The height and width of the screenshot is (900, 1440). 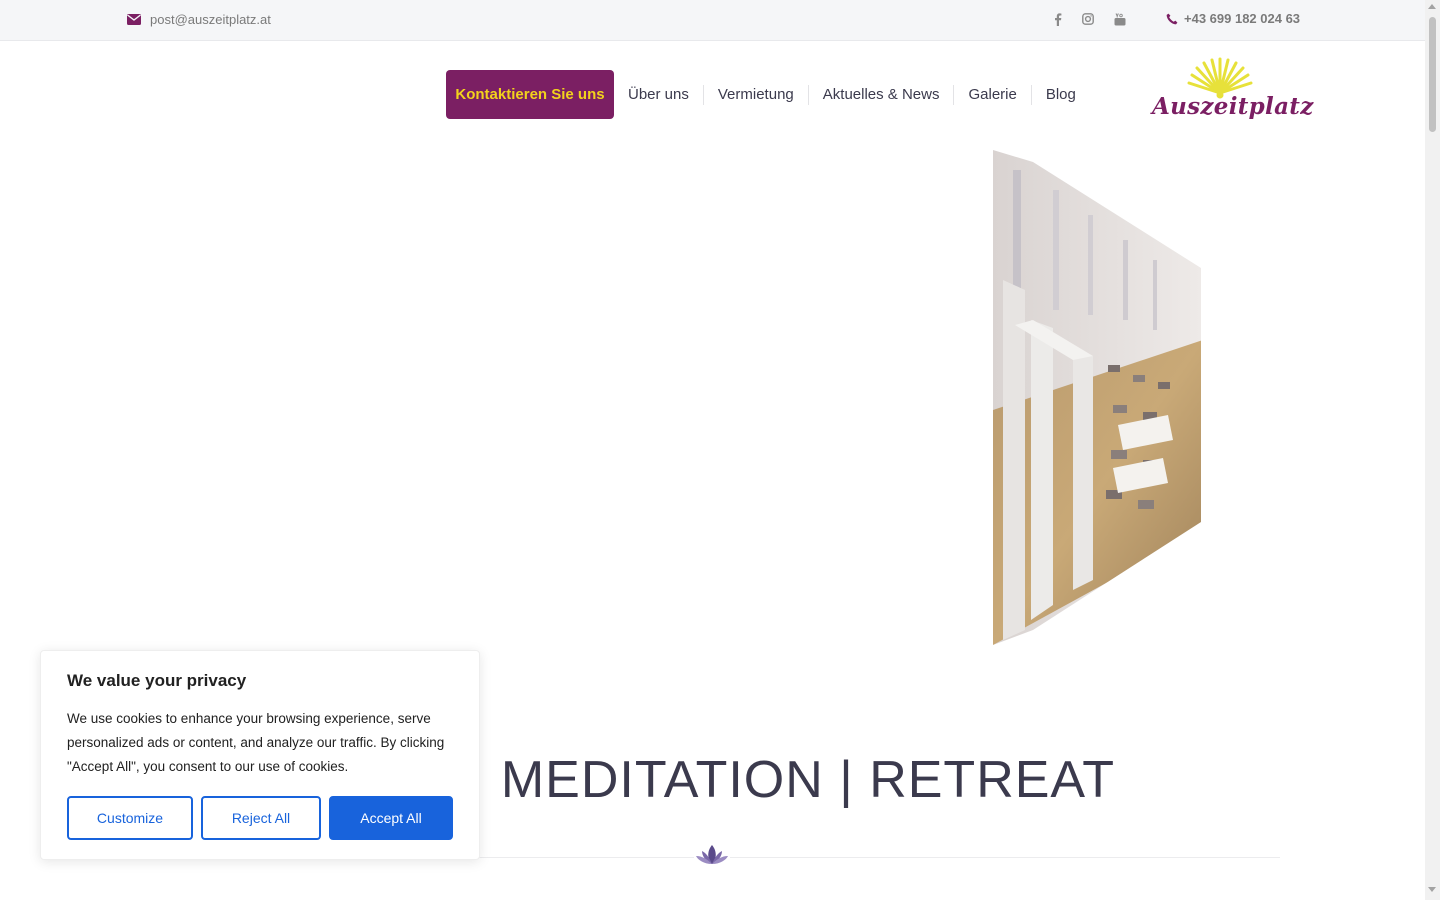 I want to click on email-text: post@auszeitplatz.at, so click(x=210, y=19).